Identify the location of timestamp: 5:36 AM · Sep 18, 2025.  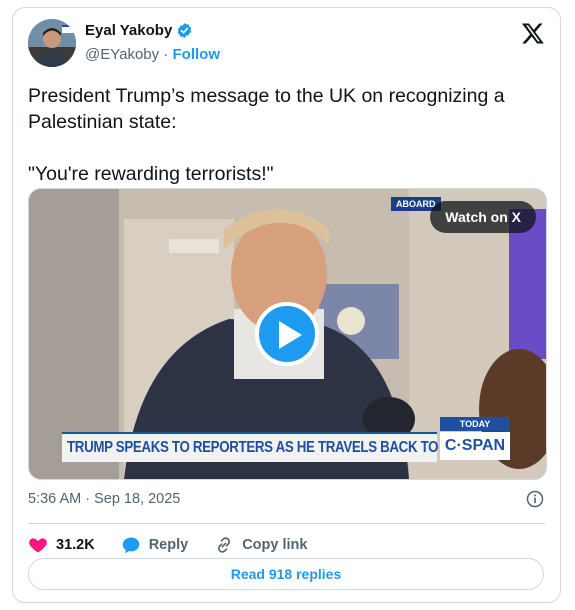
(104, 499).